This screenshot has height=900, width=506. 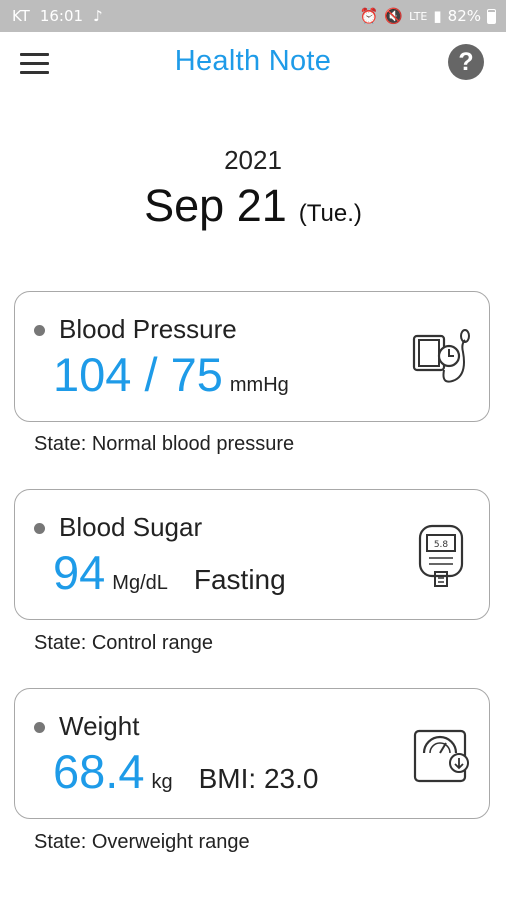 What do you see at coordinates (441, 356) in the screenshot?
I see `blood-pressure-monitor-icon` at bounding box center [441, 356].